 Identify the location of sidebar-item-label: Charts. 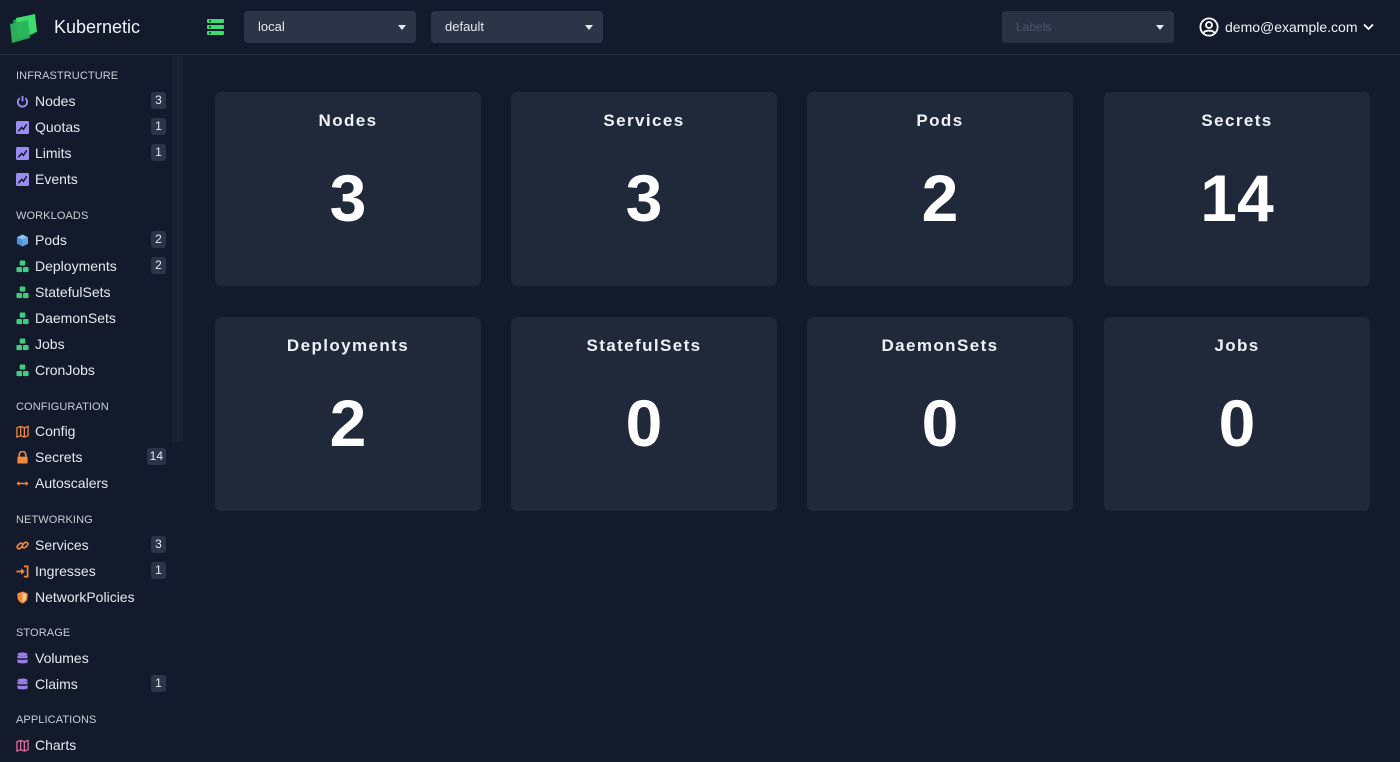
(56, 745).